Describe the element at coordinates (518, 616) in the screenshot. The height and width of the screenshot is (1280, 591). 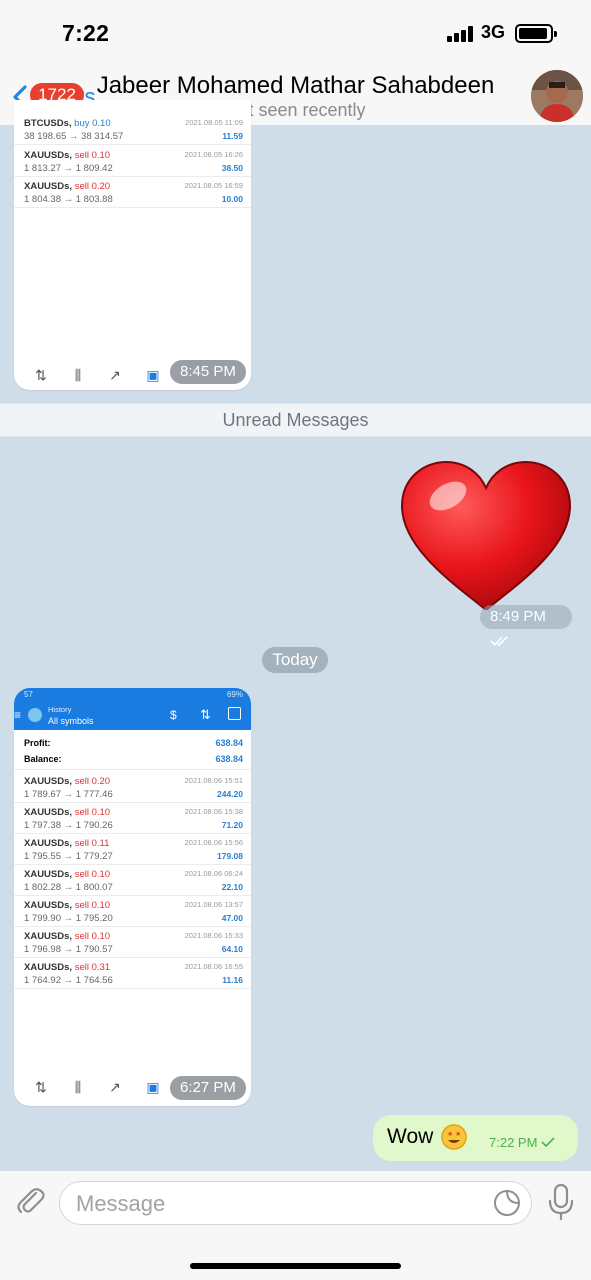
I see `message-time: 8:49 PM` at that location.